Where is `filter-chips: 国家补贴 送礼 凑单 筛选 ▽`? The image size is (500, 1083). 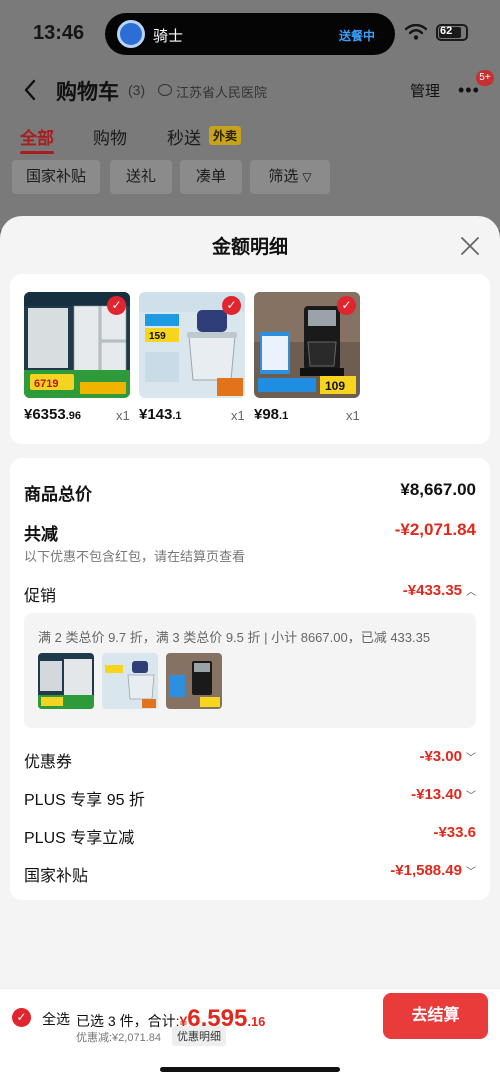 filter-chips: 国家补贴 送礼 凑单 筛选 ▽ is located at coordinates (250, 178).